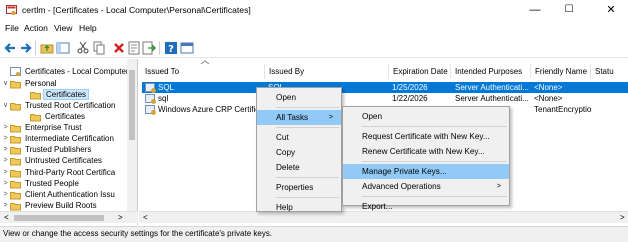  I want to click on sub-open: Open, so click(426, 116).